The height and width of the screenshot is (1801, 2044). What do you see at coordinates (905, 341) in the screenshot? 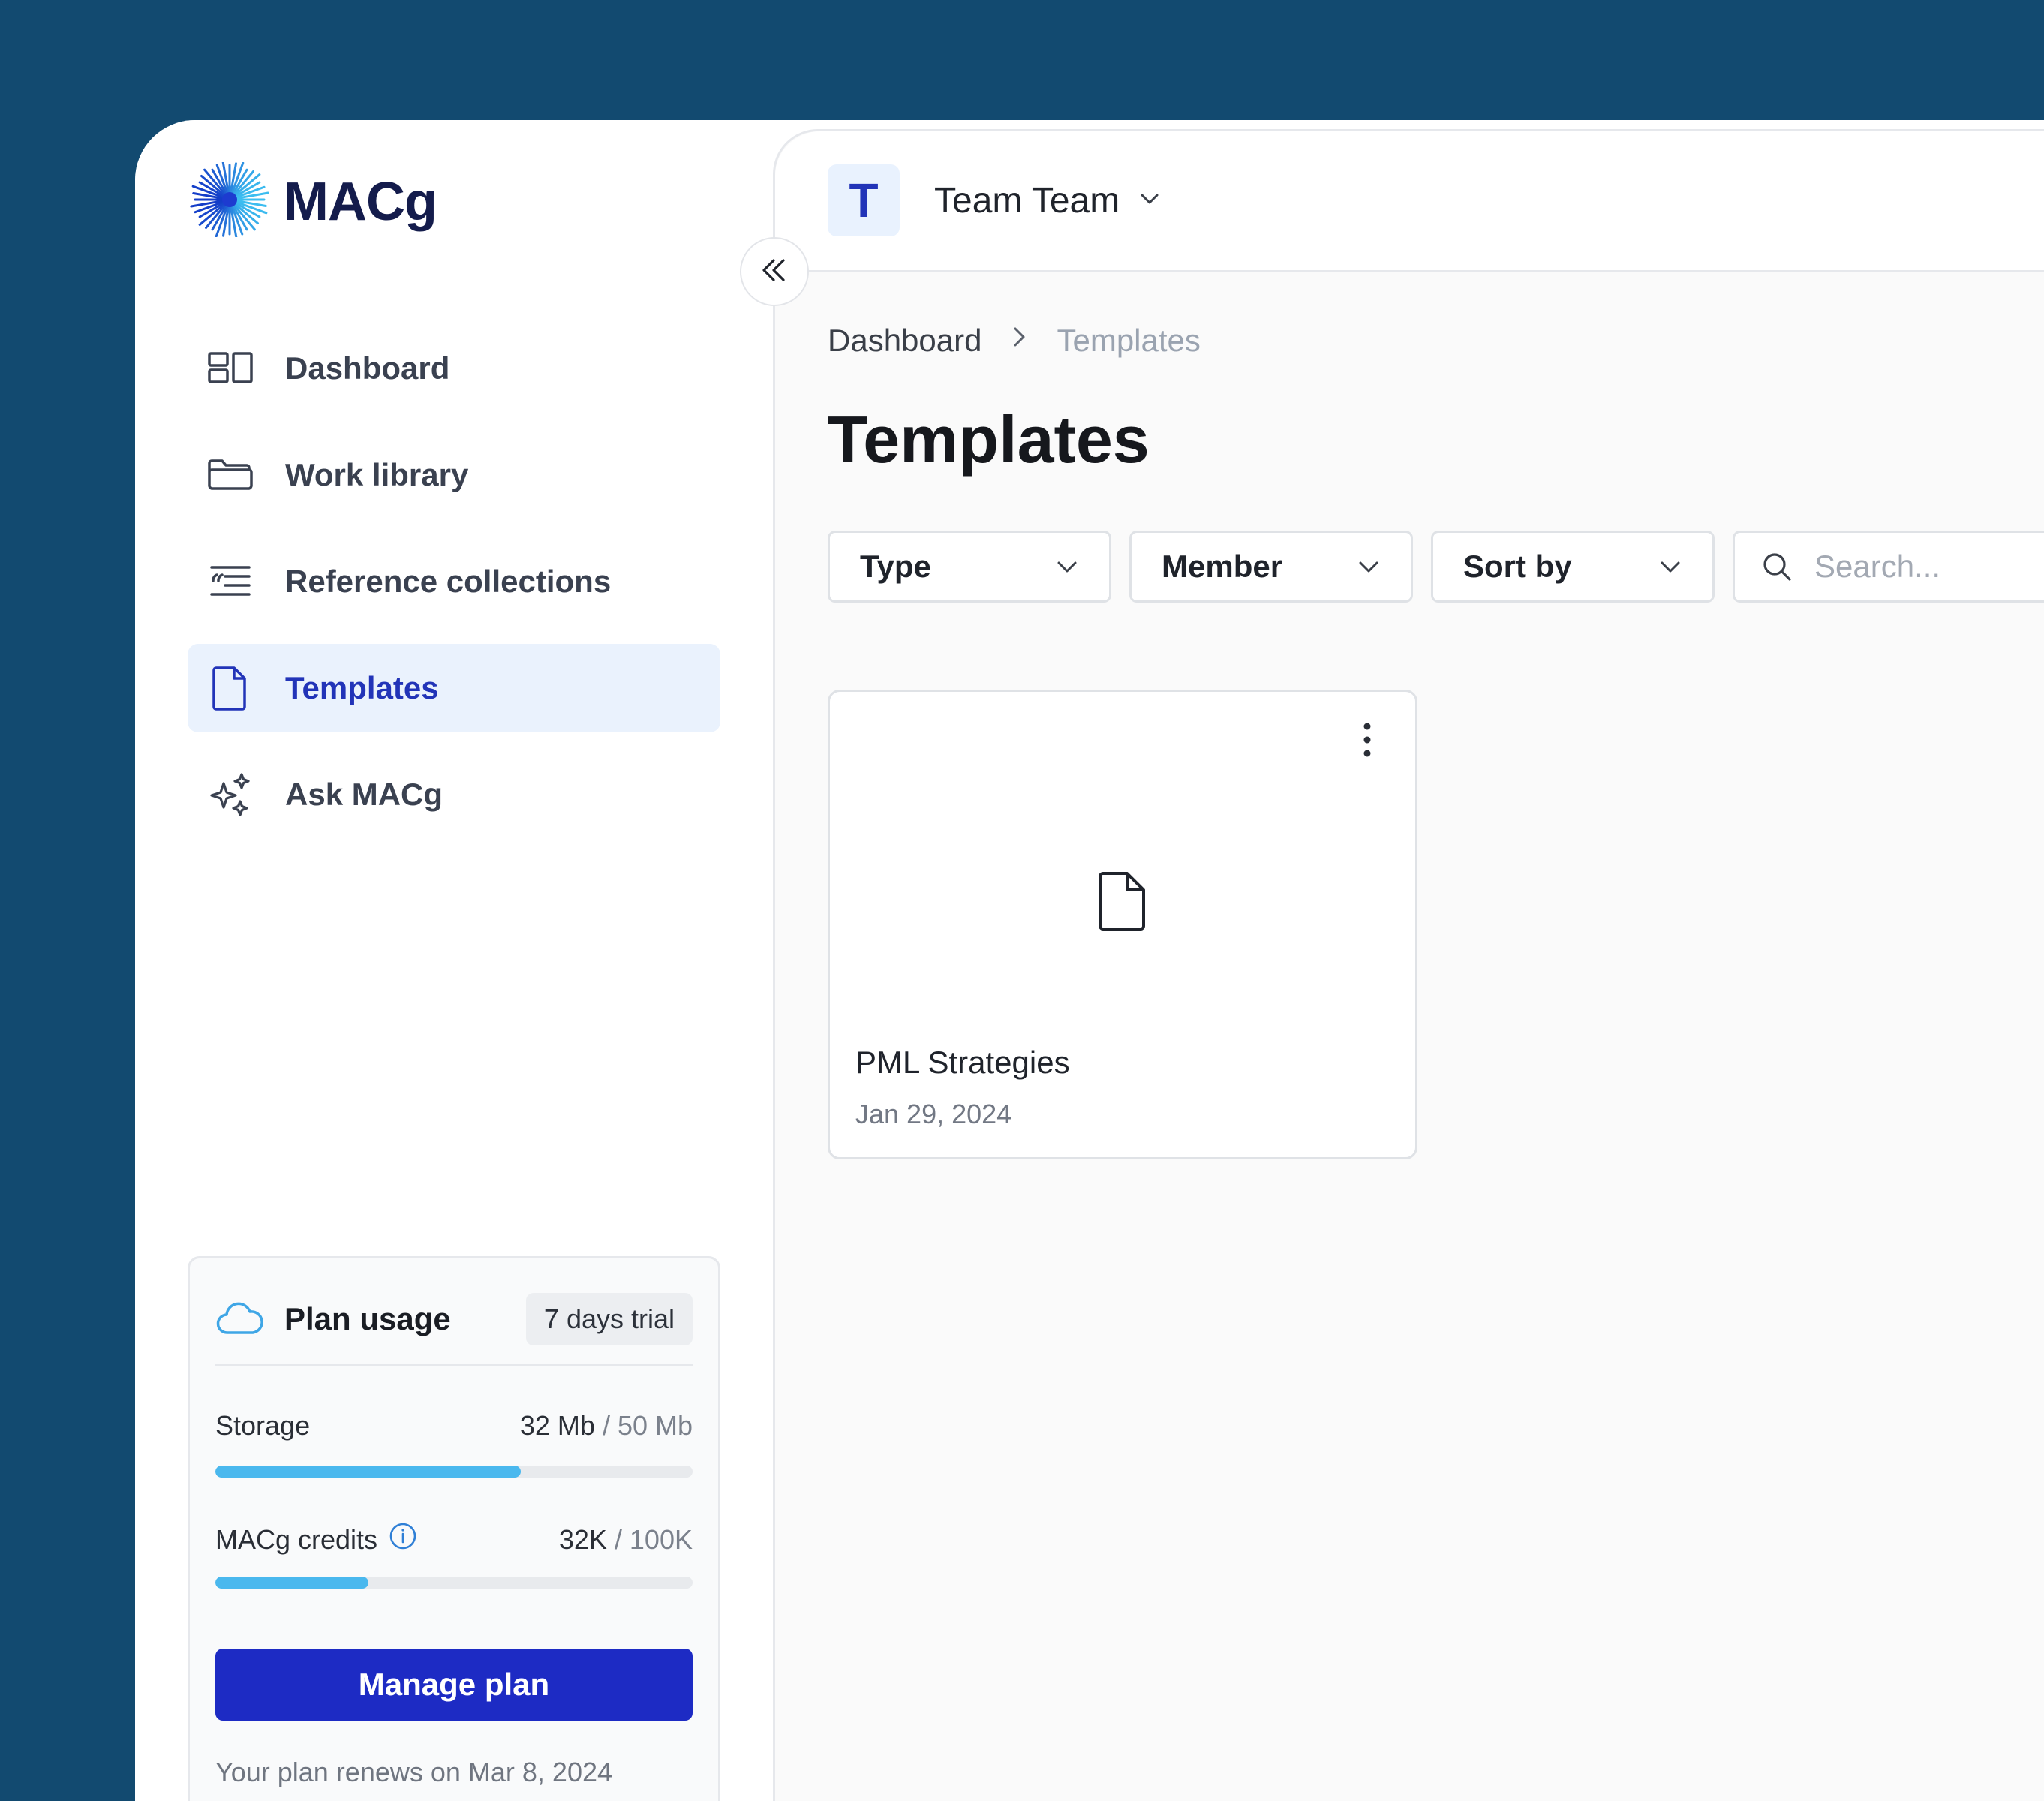
I see `breadcrumb-dashboard-link: Dashboard` at bounding box center [905, 341].